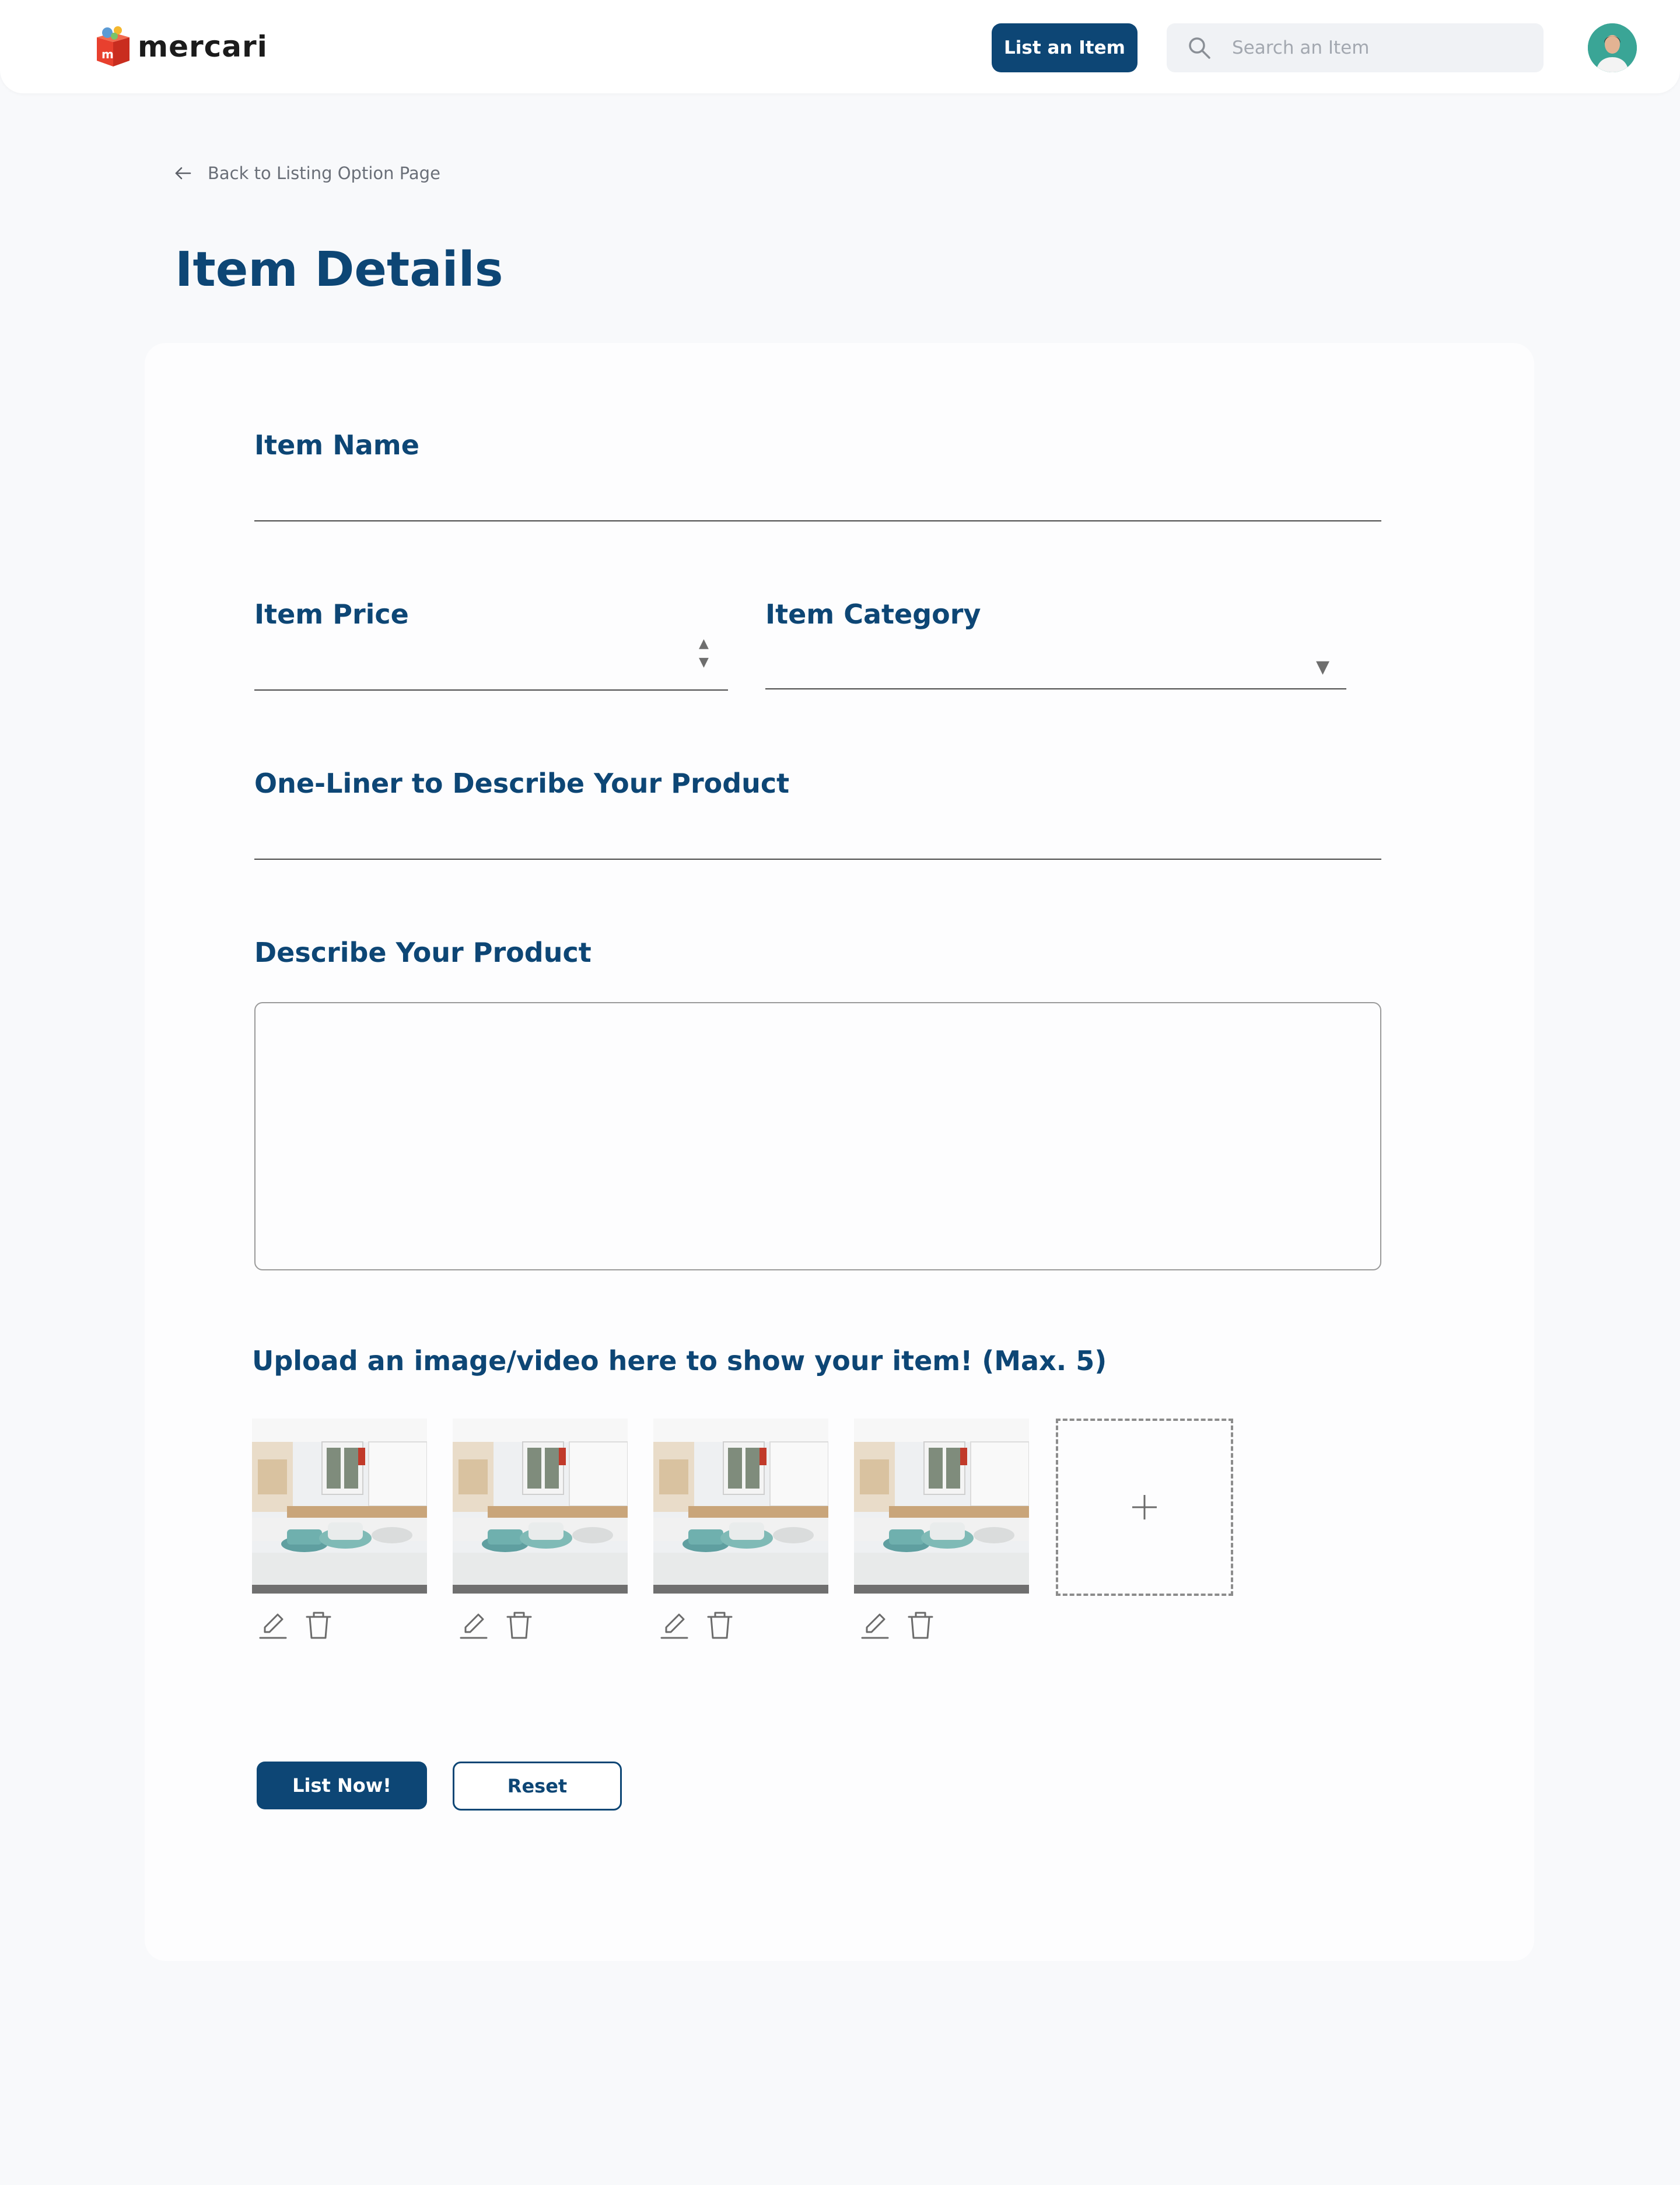 This screenshot has width=1680, height=2185. I want to click on description-label: Describe Your Product, so click(423, 952).